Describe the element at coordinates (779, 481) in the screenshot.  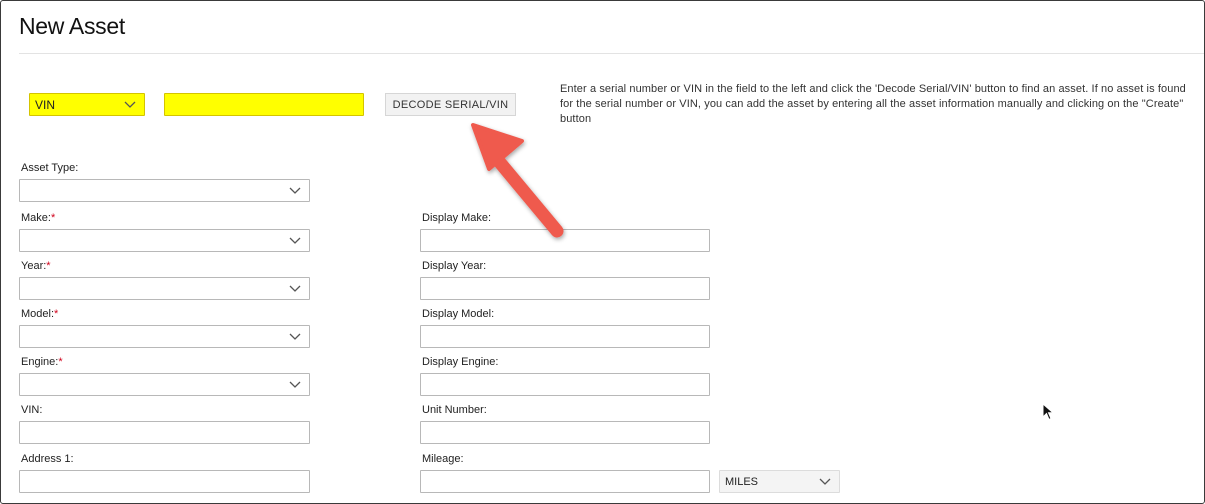
I see `mileage-units-select: MILES` at that location.